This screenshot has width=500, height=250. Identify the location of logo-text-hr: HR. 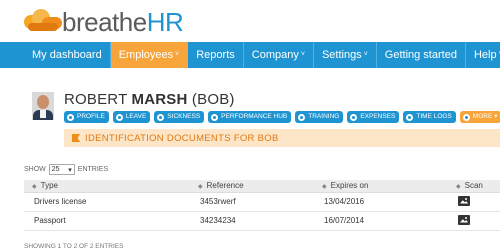
(165, 22).